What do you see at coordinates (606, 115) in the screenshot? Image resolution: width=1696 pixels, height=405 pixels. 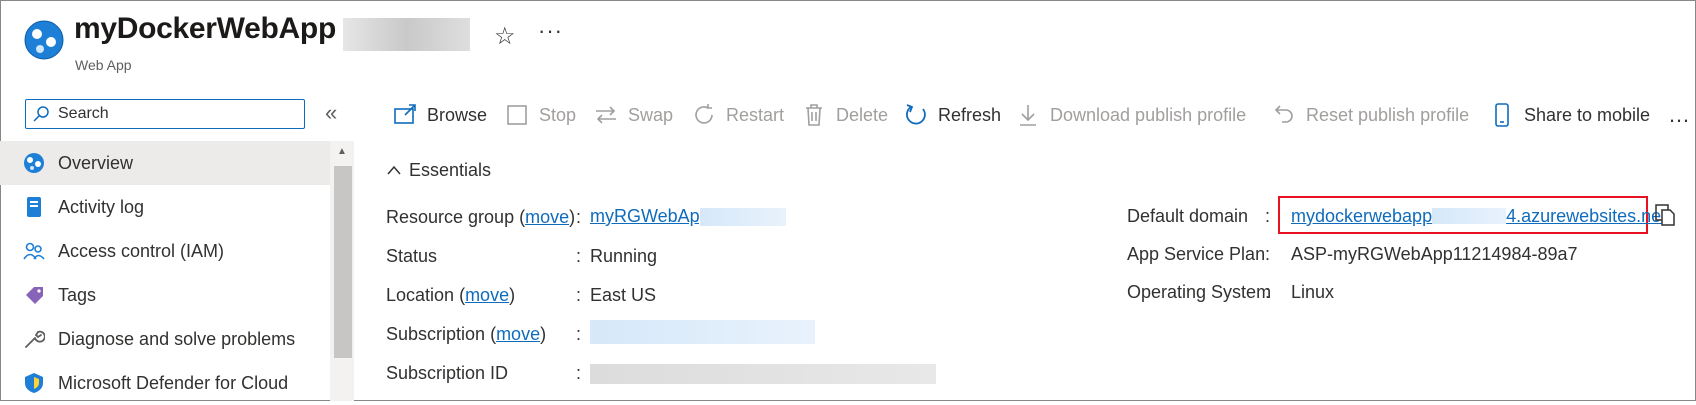 I see `swap-icon` at bounding box center [606, 115].